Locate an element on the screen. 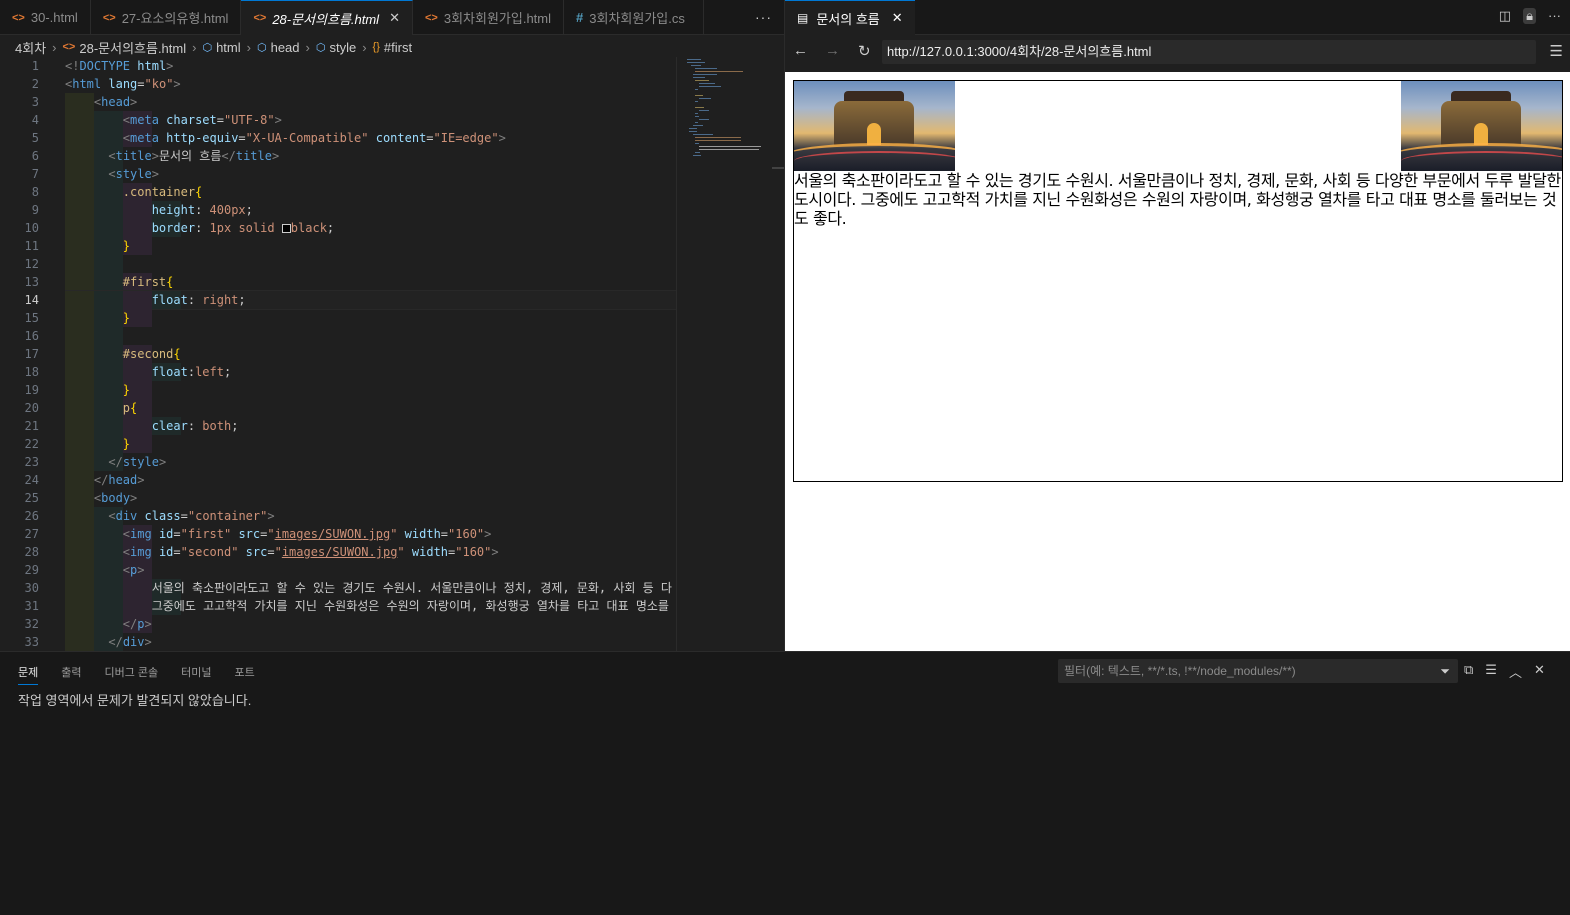  line-number: 32 is located at coordinates (31, 624).